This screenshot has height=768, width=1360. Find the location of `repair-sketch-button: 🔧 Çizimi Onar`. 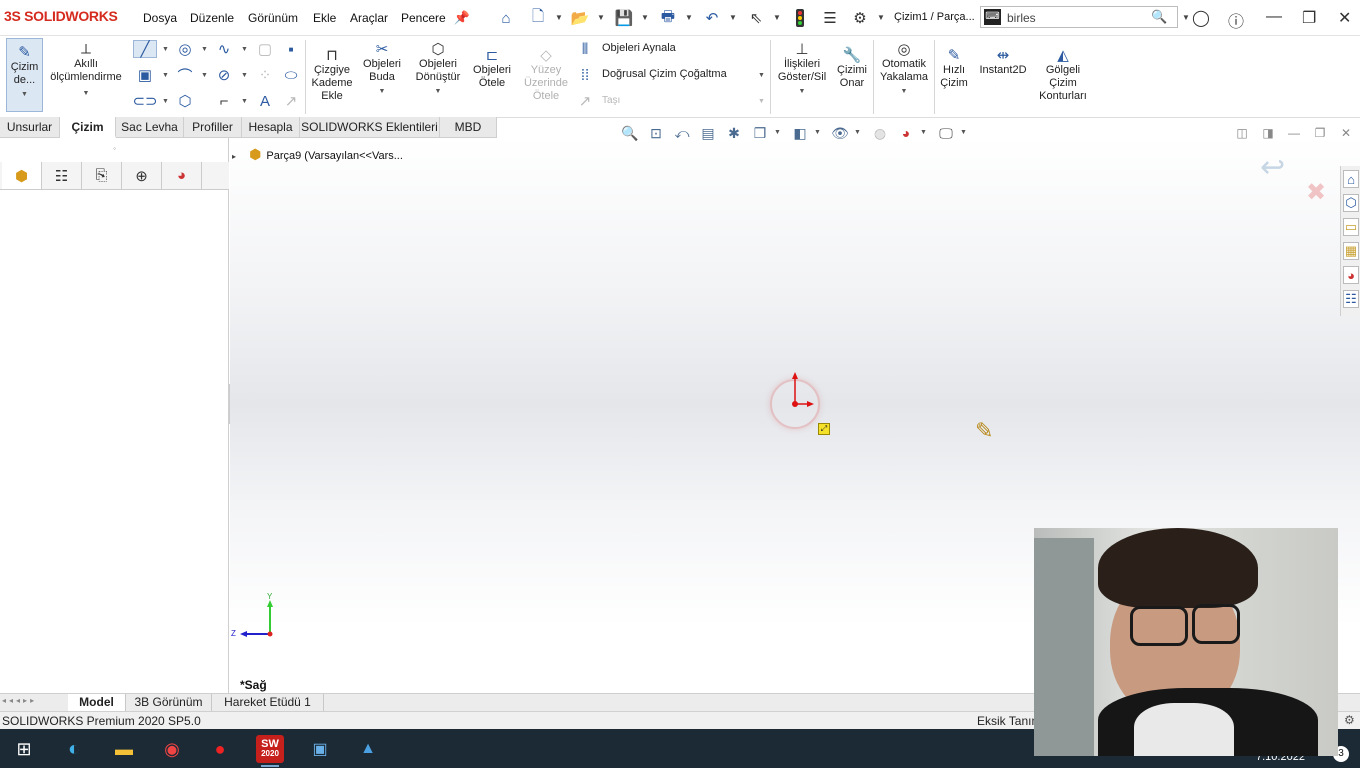

repair-sketch-button: 🔧 Çizimi Onar is located at coordinates (852, 68).